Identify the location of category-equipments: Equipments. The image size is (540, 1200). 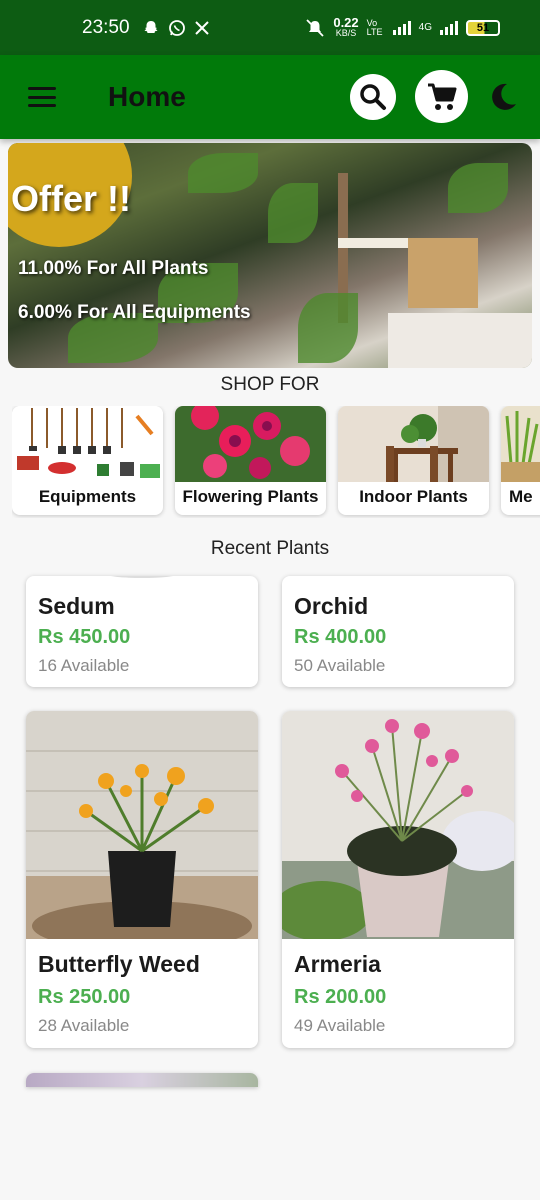
(87, 460).